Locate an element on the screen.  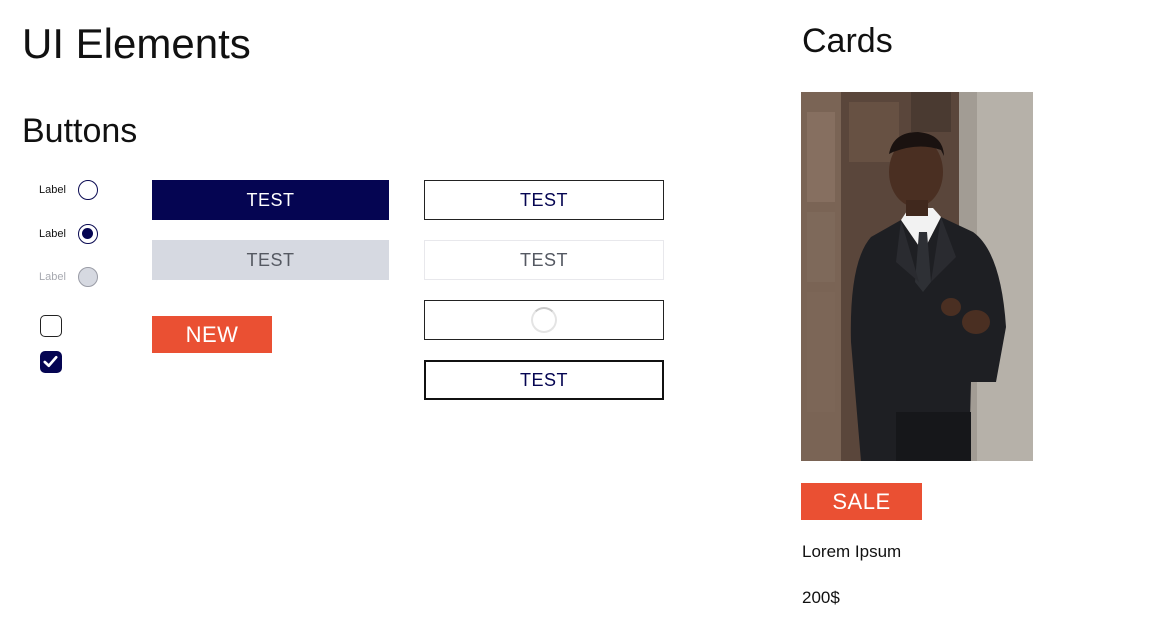
product-image is located at coordinates (917, 276).